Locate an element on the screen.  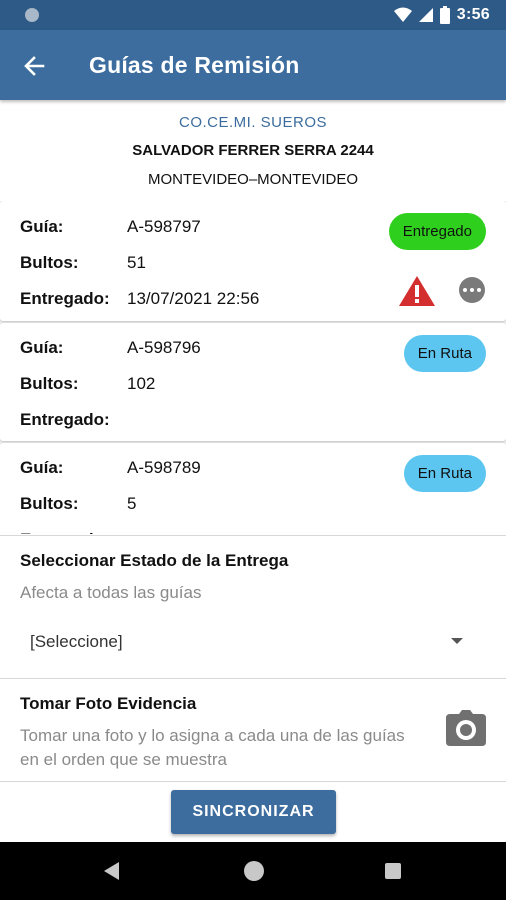
system-nav-bar is located at coordinates (253, 871).